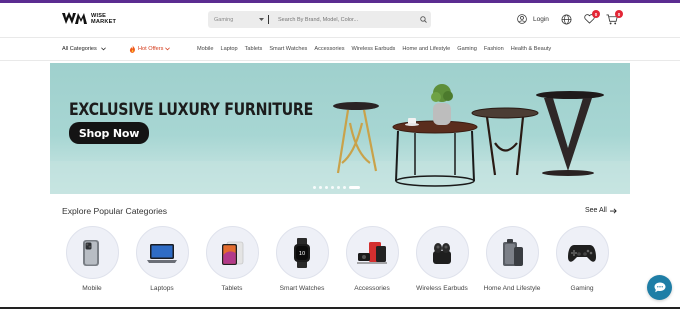 This screenshot has width=680, height=309. I want to click on search-input, so click(342, 19).